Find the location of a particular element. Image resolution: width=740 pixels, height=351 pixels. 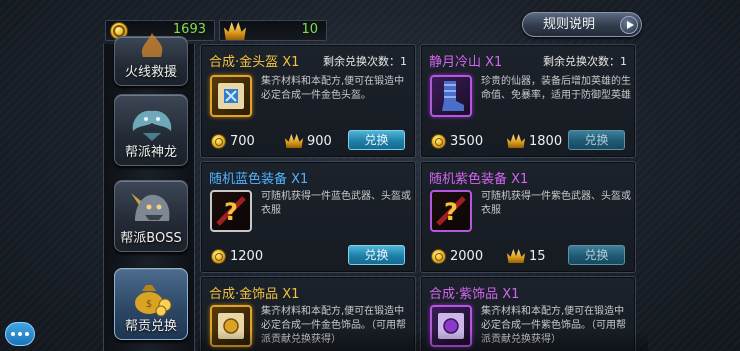

play-arrow-icon is located at coordinates (629, 25).